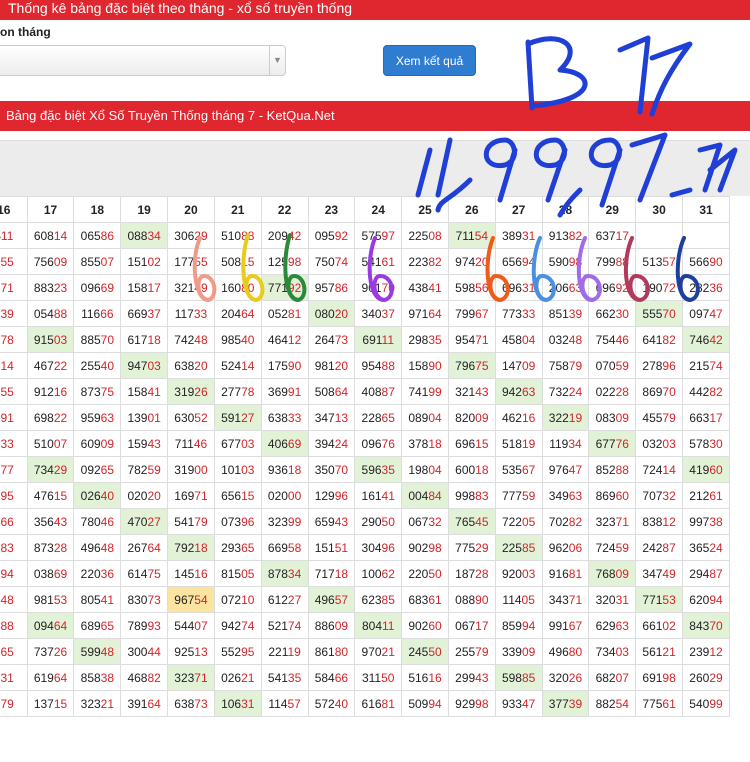 This screenshot has height=762, width=750. What do you see at coordinates (284, 235) in the screenshot?
I see `result-cell: 20942` at bounding box center [284, 235].